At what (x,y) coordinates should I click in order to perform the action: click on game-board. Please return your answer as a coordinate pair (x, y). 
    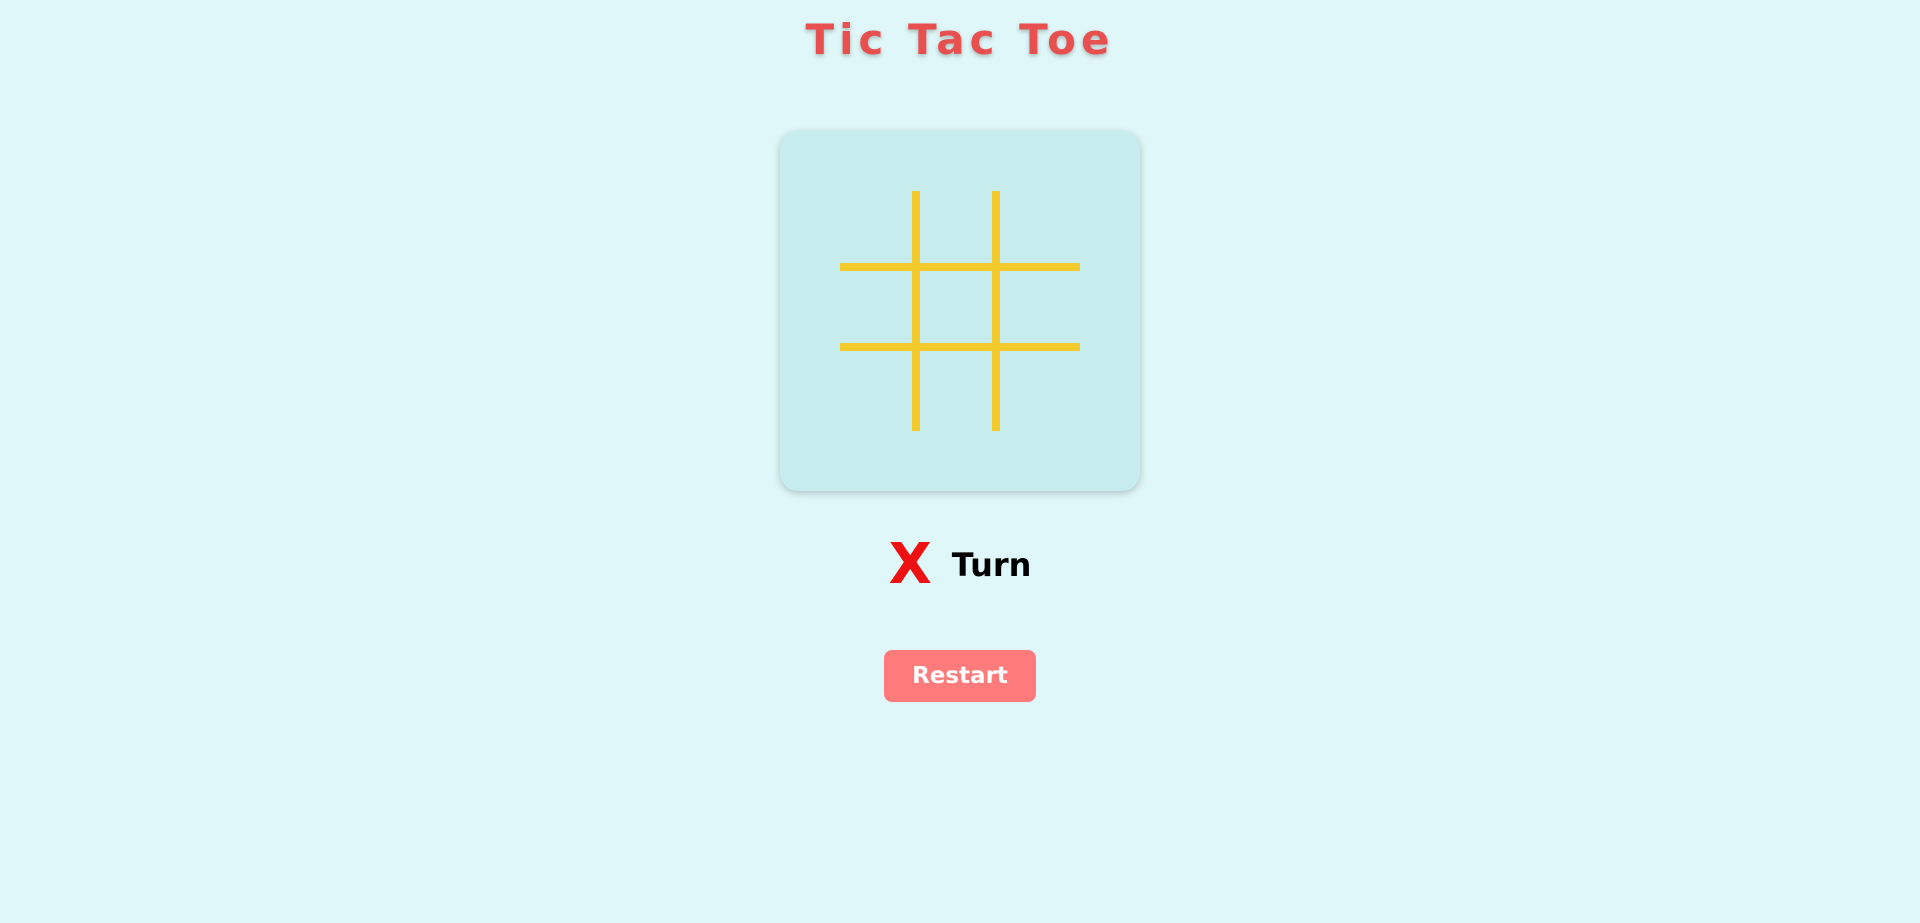
    Looking at the image, I should click on (960, 311).